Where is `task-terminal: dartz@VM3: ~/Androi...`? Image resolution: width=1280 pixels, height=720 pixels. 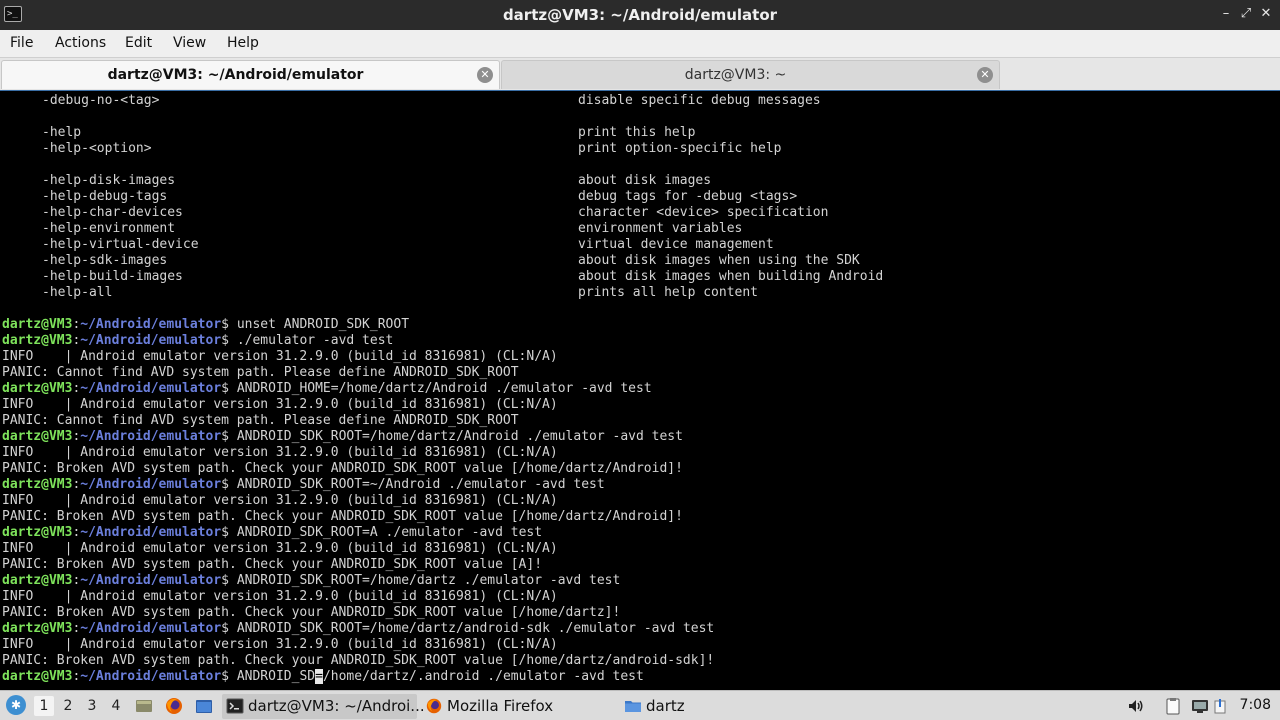 task-terminal: dartz@VM3: ~/Androi... is located at coordinates (323, 706).